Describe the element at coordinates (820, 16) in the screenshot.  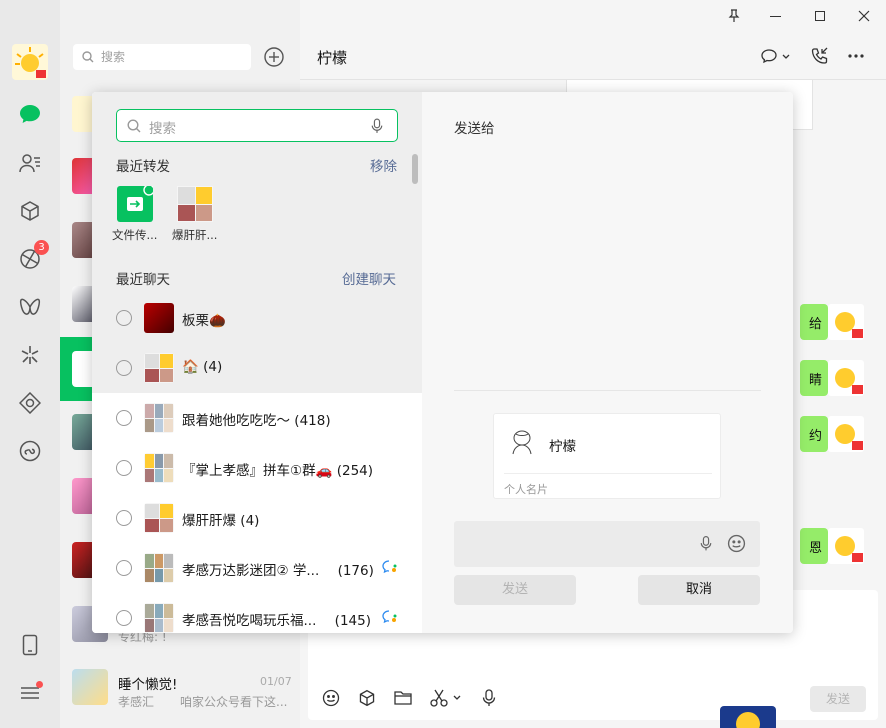
I see `maximize-icon` at that location.